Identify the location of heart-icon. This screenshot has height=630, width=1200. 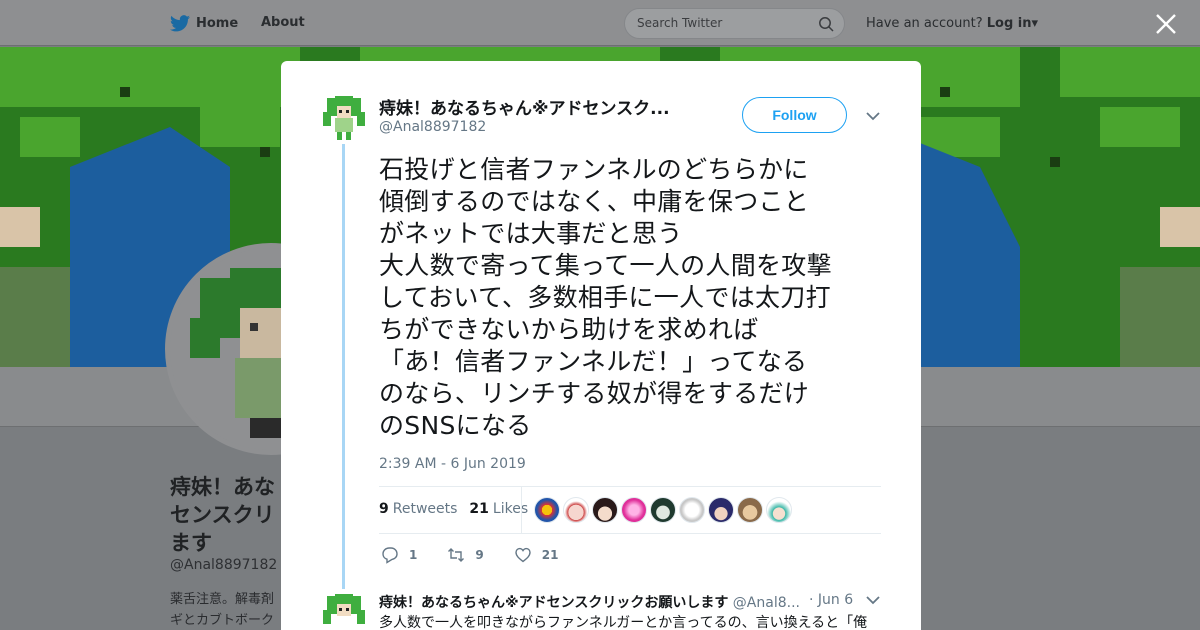
(523, 555).